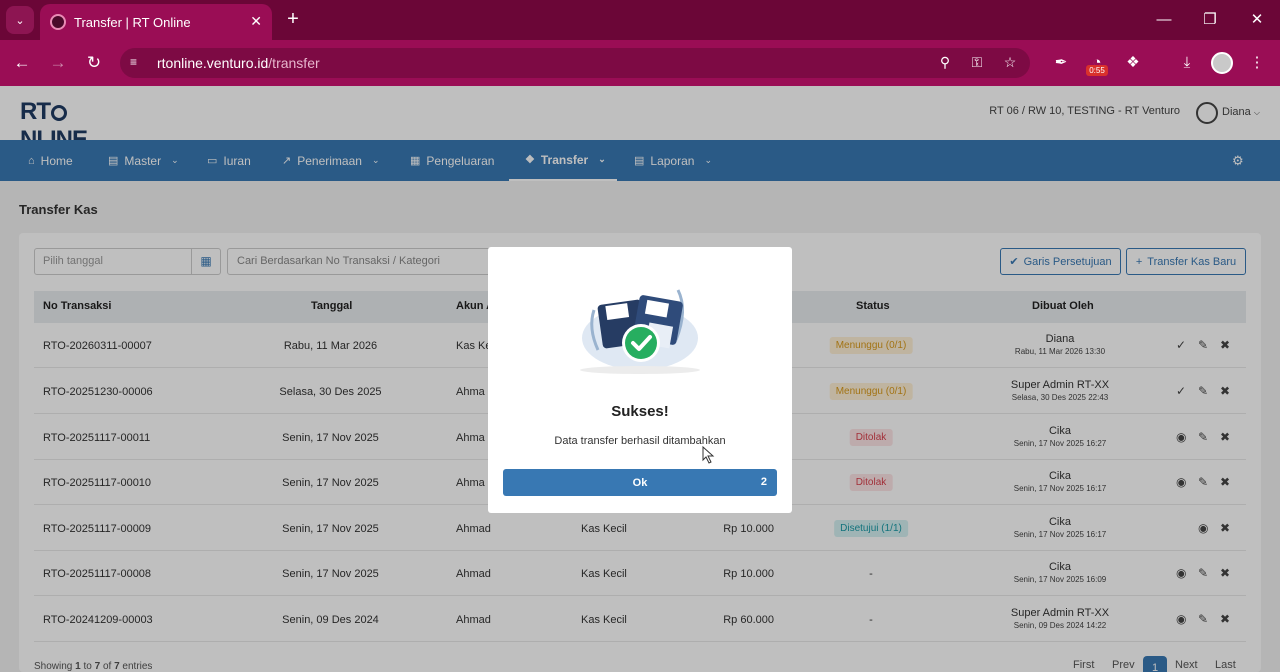 The height and width of the screenshot is (672, 1280). Describe the element at coordinates (1187, 63) in the screenshot. I see `download-icon: ⤓` at that location.